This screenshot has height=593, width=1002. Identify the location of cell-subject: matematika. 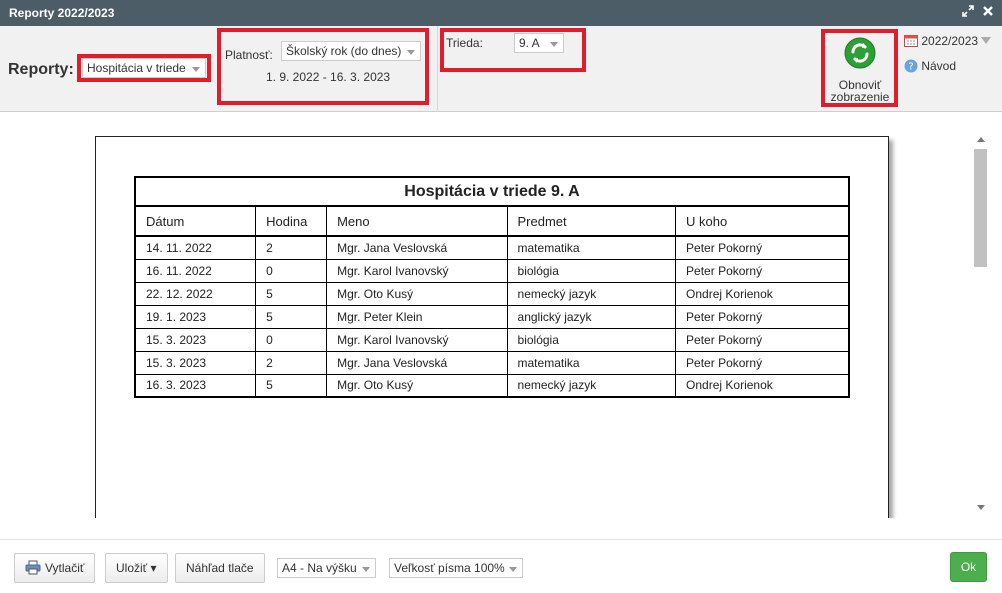
(591, 247).